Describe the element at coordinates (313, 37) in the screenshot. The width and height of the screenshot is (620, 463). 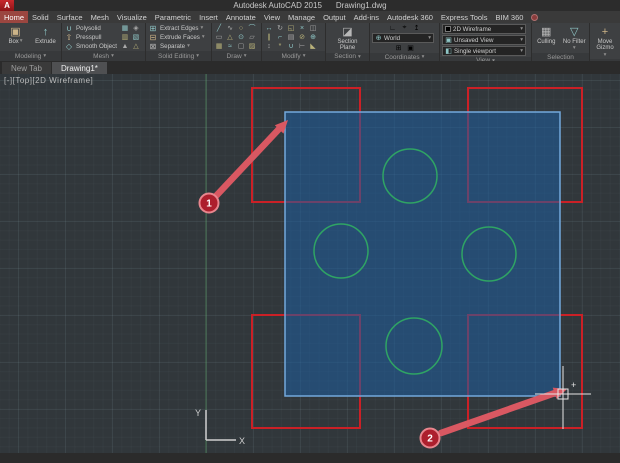
I see `scale-tool-icon: ⊕` at that location.